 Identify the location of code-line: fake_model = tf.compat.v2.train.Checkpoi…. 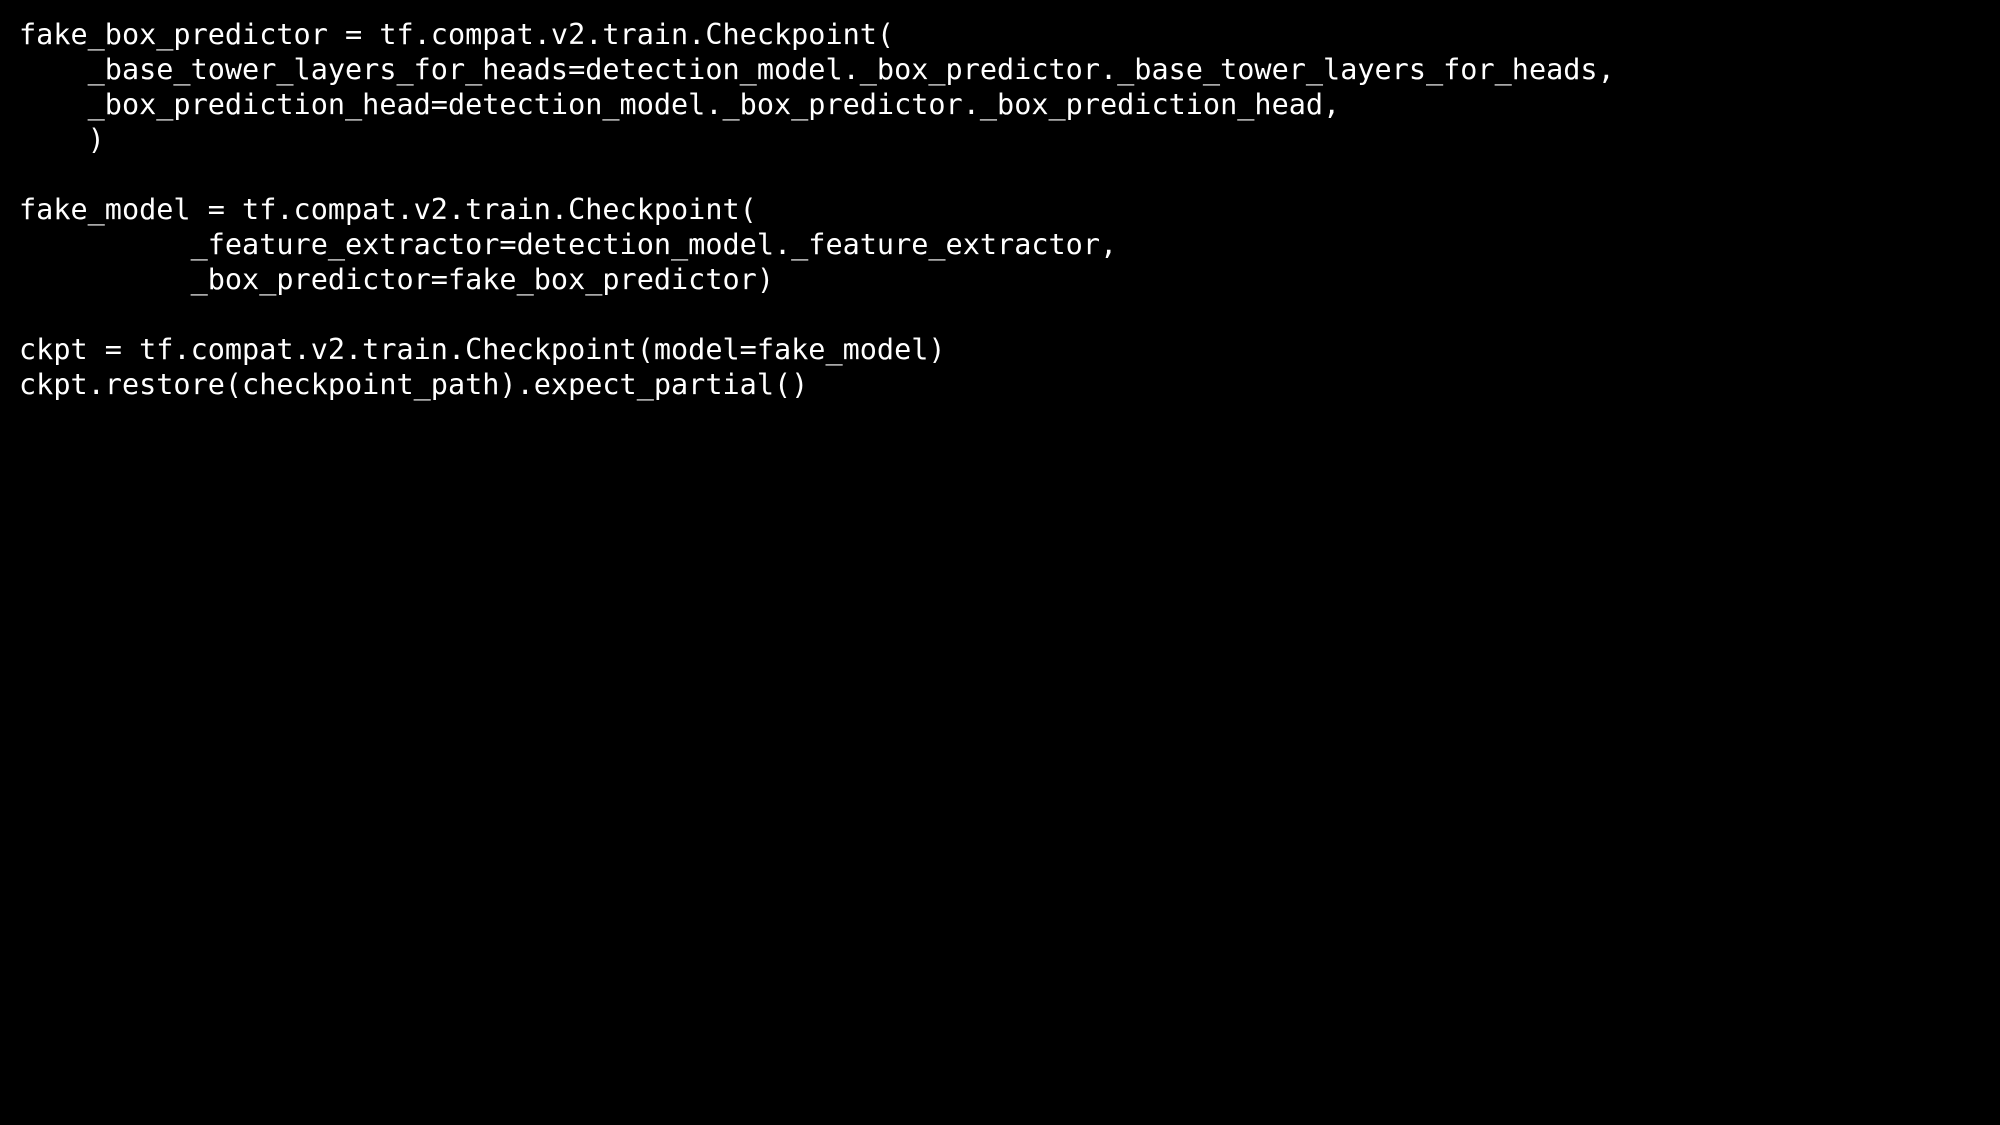
(388, 209).